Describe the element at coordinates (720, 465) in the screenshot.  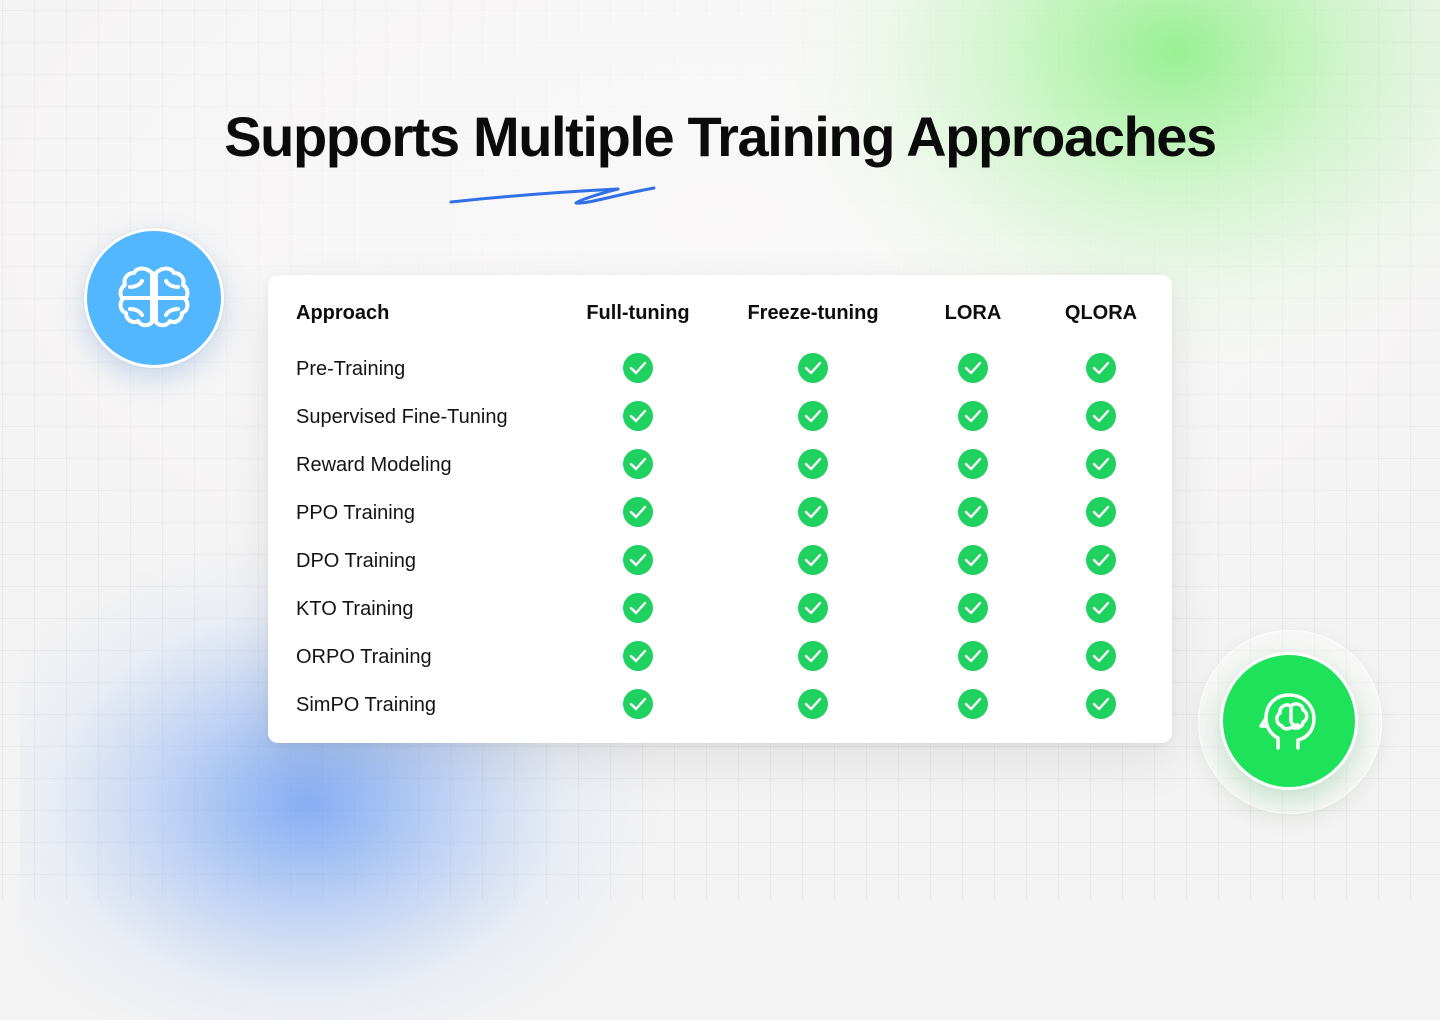
I see `table-row: Reward Modeling` at that location.